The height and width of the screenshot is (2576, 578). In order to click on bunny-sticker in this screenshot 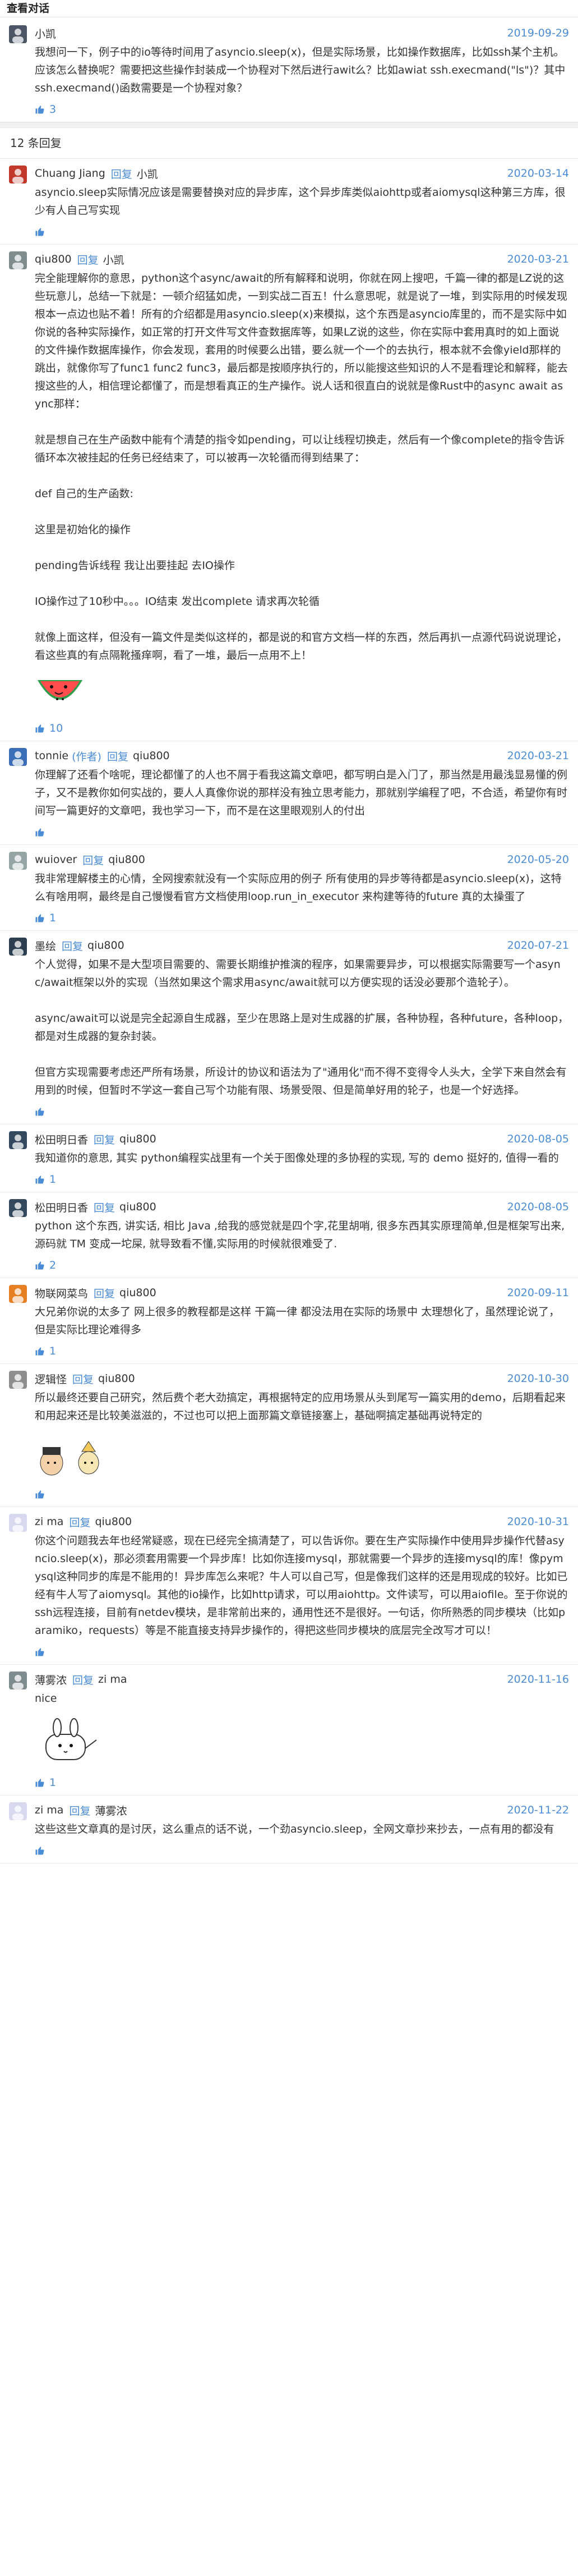, I will do `click(302, 1744)`.